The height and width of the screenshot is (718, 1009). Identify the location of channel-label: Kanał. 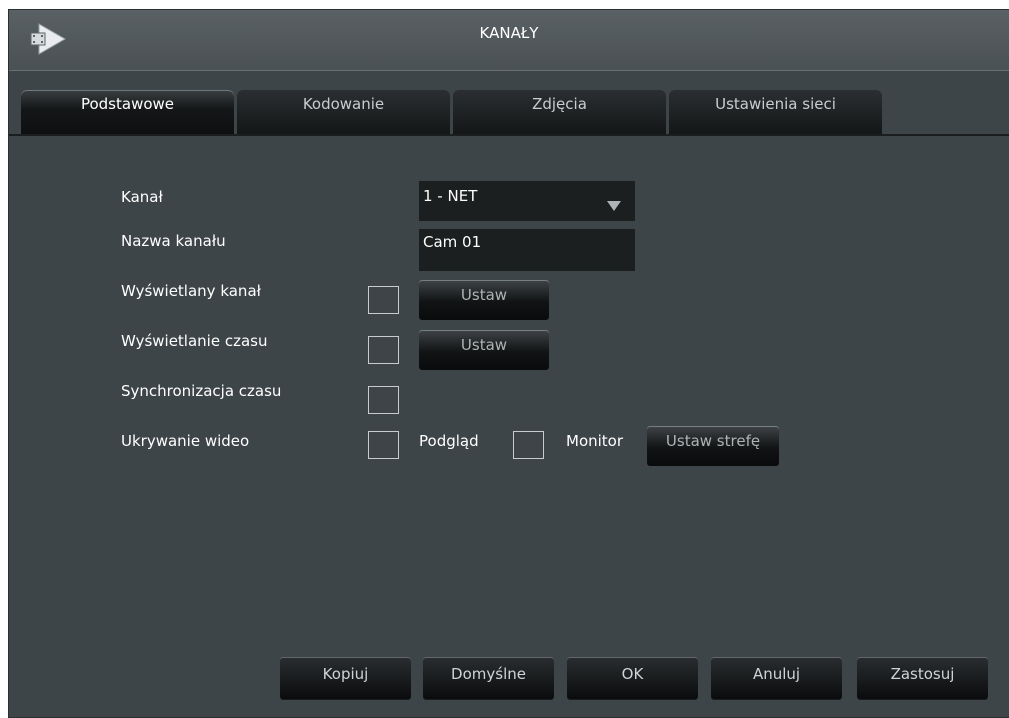
(142, 197).